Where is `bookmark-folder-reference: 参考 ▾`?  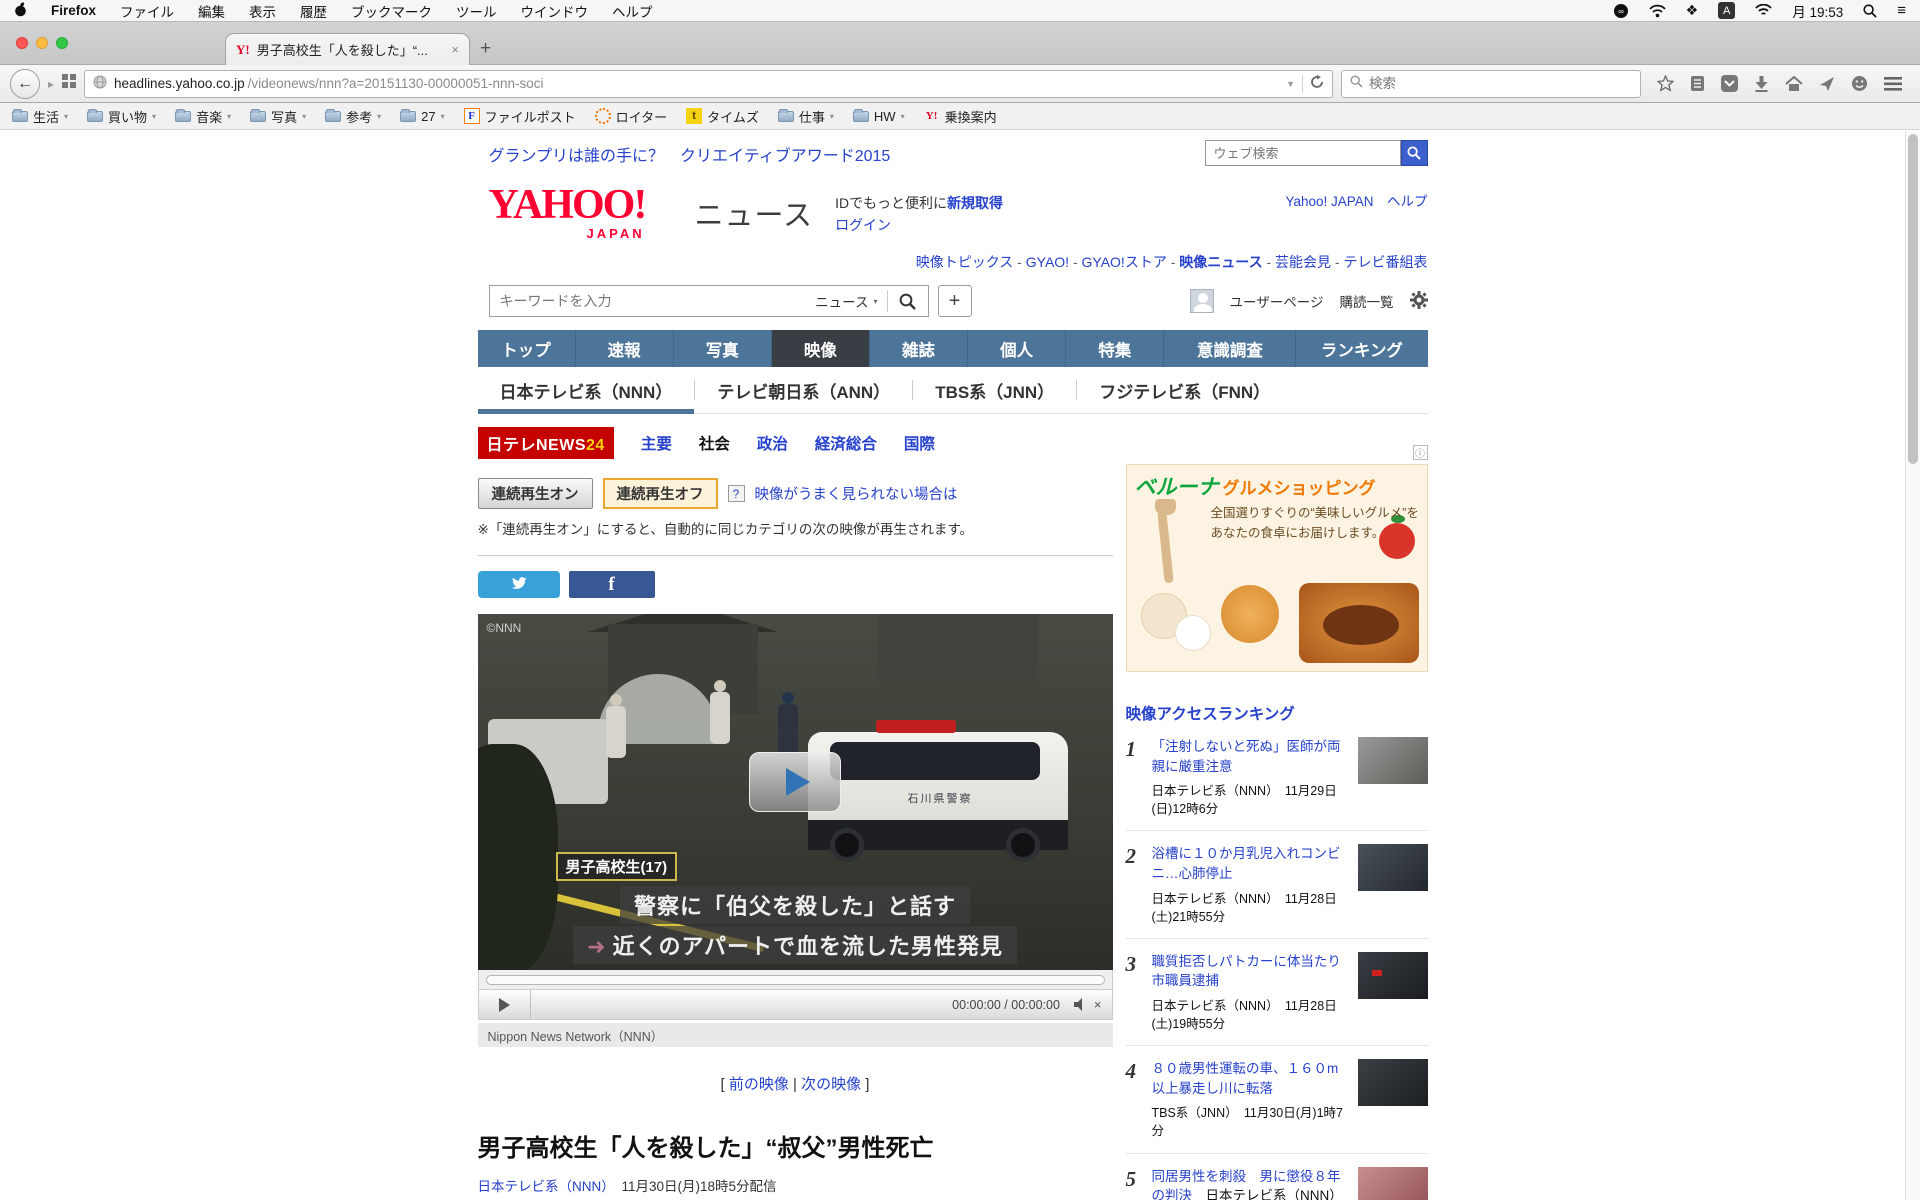
bookmark-folder-reference: 参考 ▾ is located at coordinates (353, 116).